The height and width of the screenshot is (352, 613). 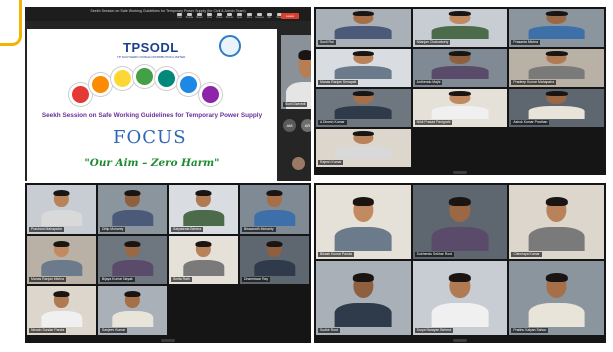 I want to click on toolbar-rooms-button: Rooms, so click(x=229, y=16).